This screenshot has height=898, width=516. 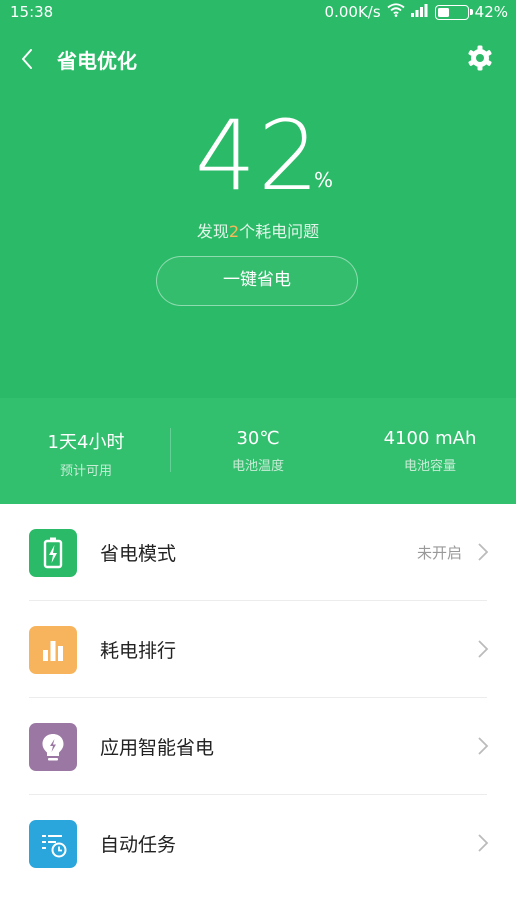 I want to click on wifi-icon, so click(x=396, y=12).